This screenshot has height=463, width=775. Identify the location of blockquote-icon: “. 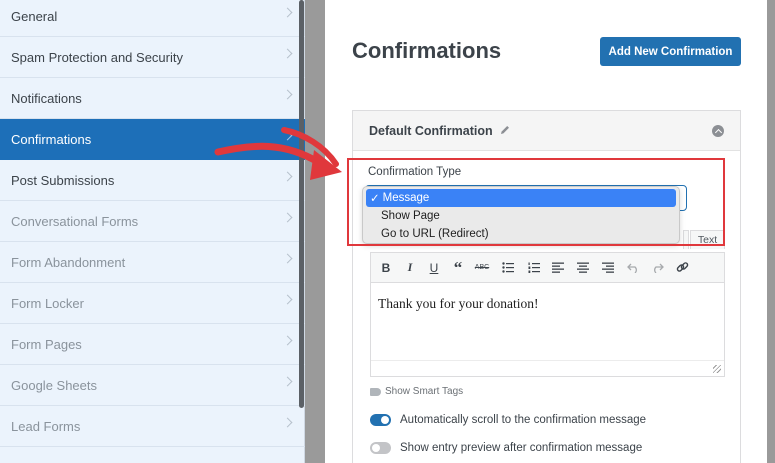
(458, 267).